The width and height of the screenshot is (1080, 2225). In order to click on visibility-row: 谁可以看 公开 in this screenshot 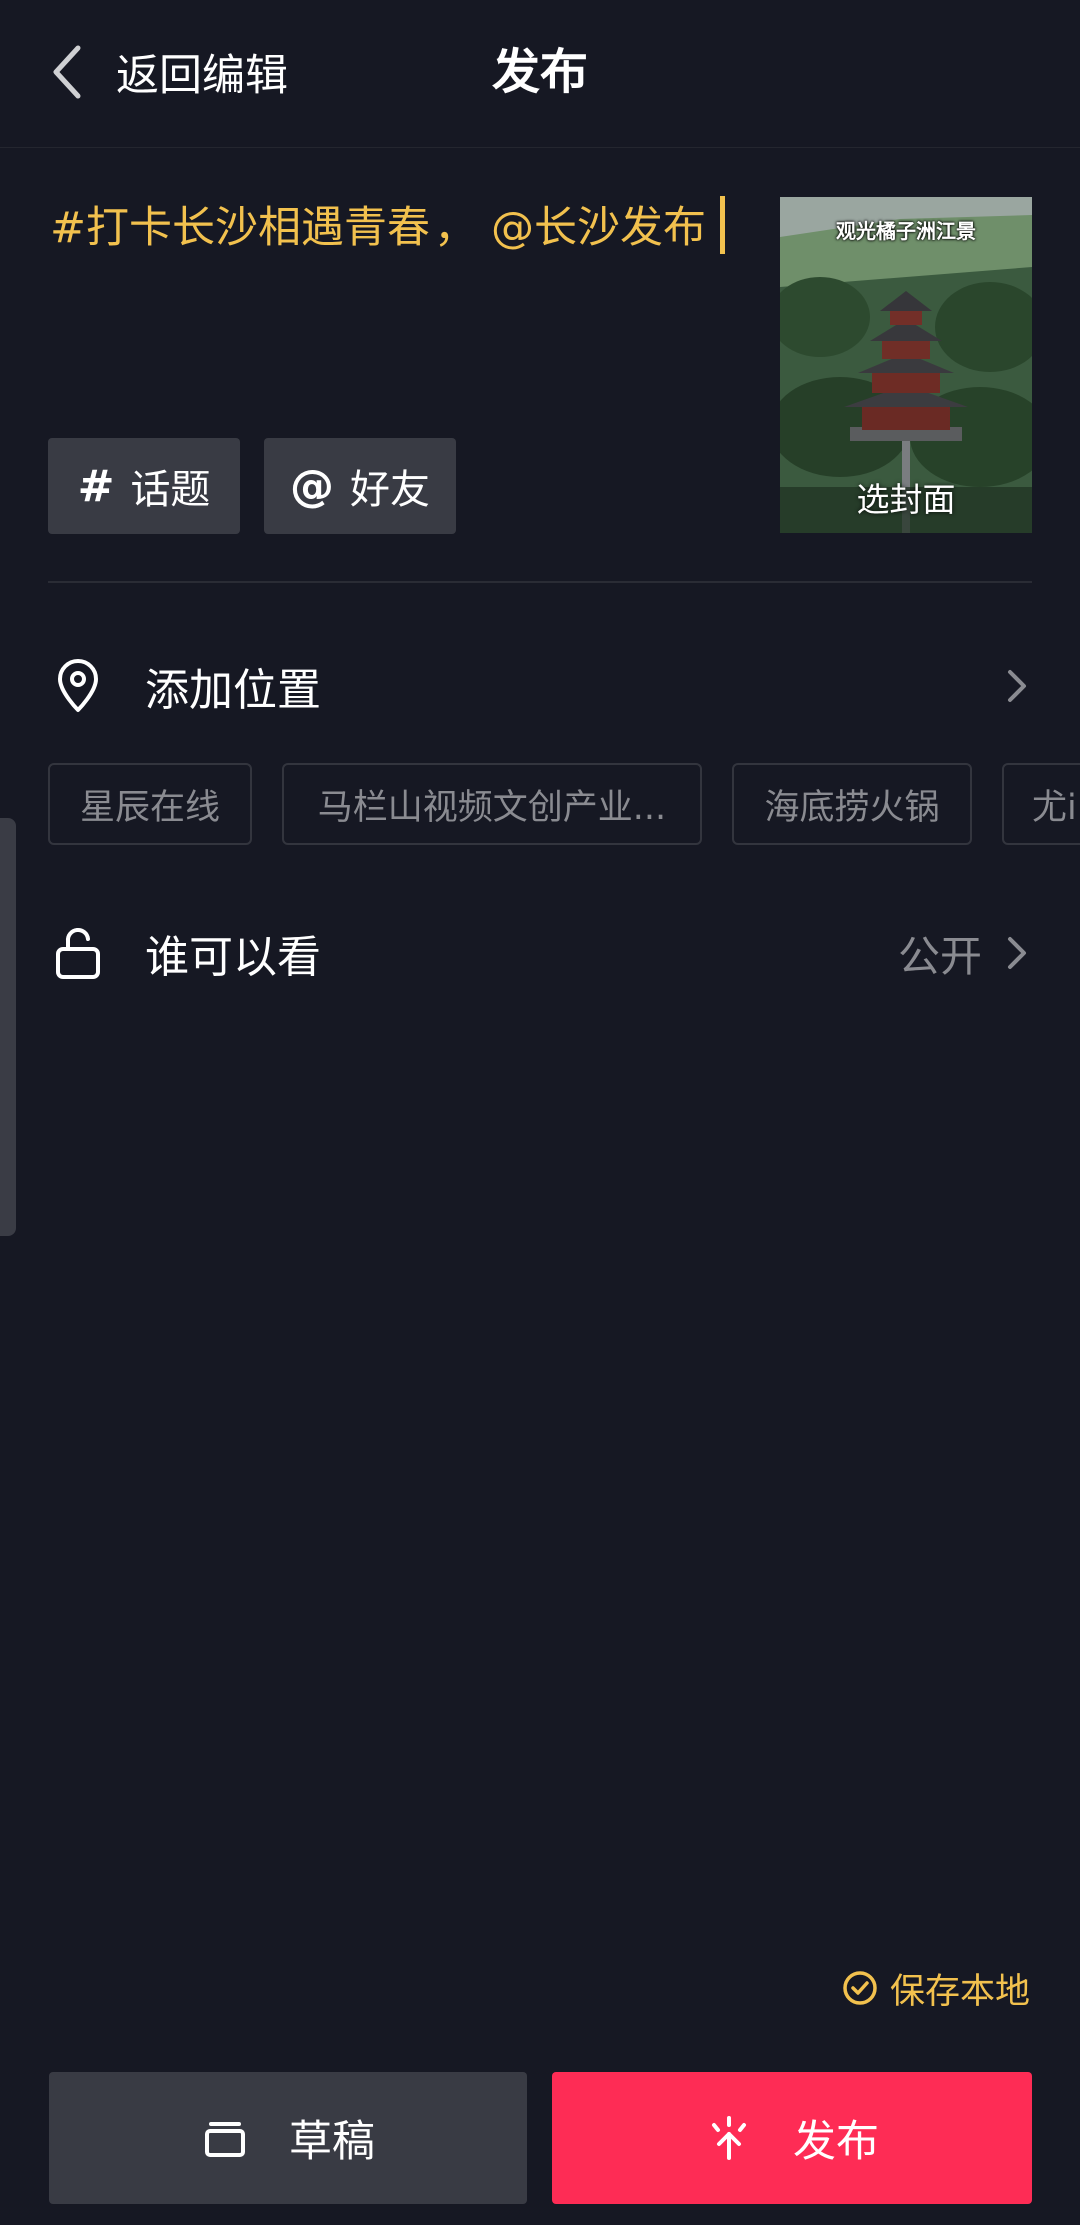, I will do `click(540, 953)`.